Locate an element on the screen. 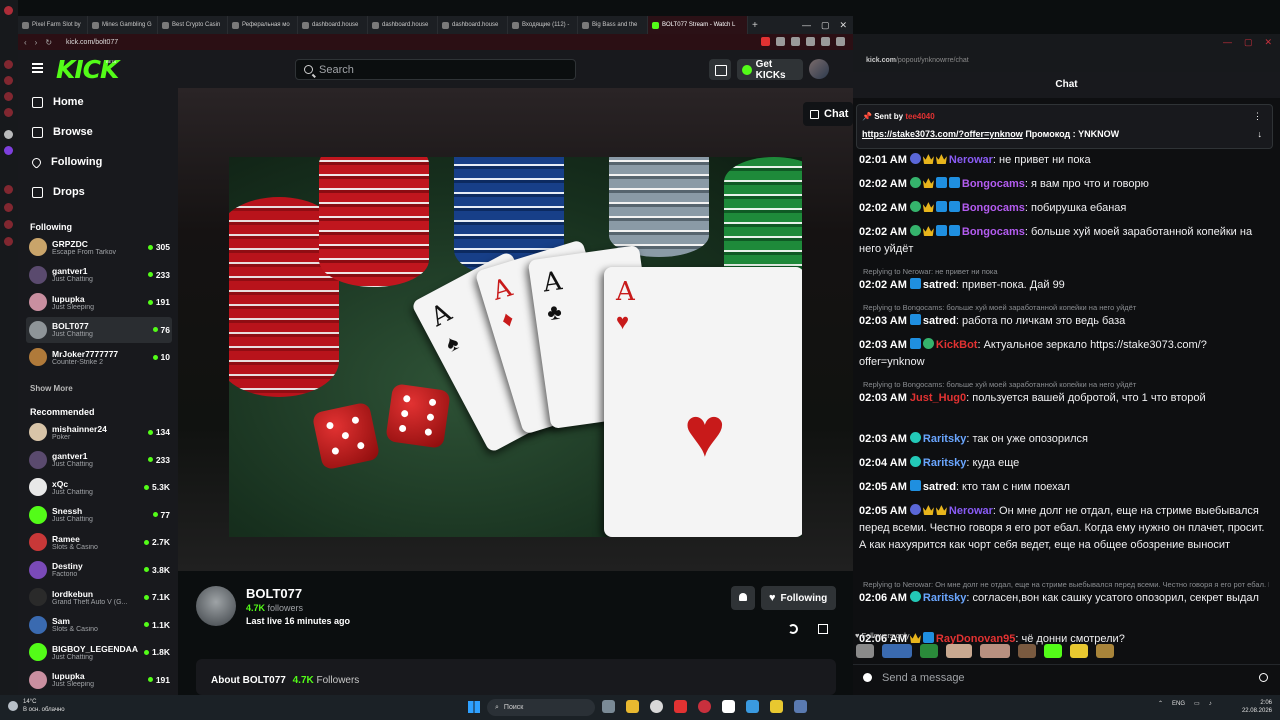 This screenshot has width=1280, height=720. telegram-icon is located at coordinates (752, 706).